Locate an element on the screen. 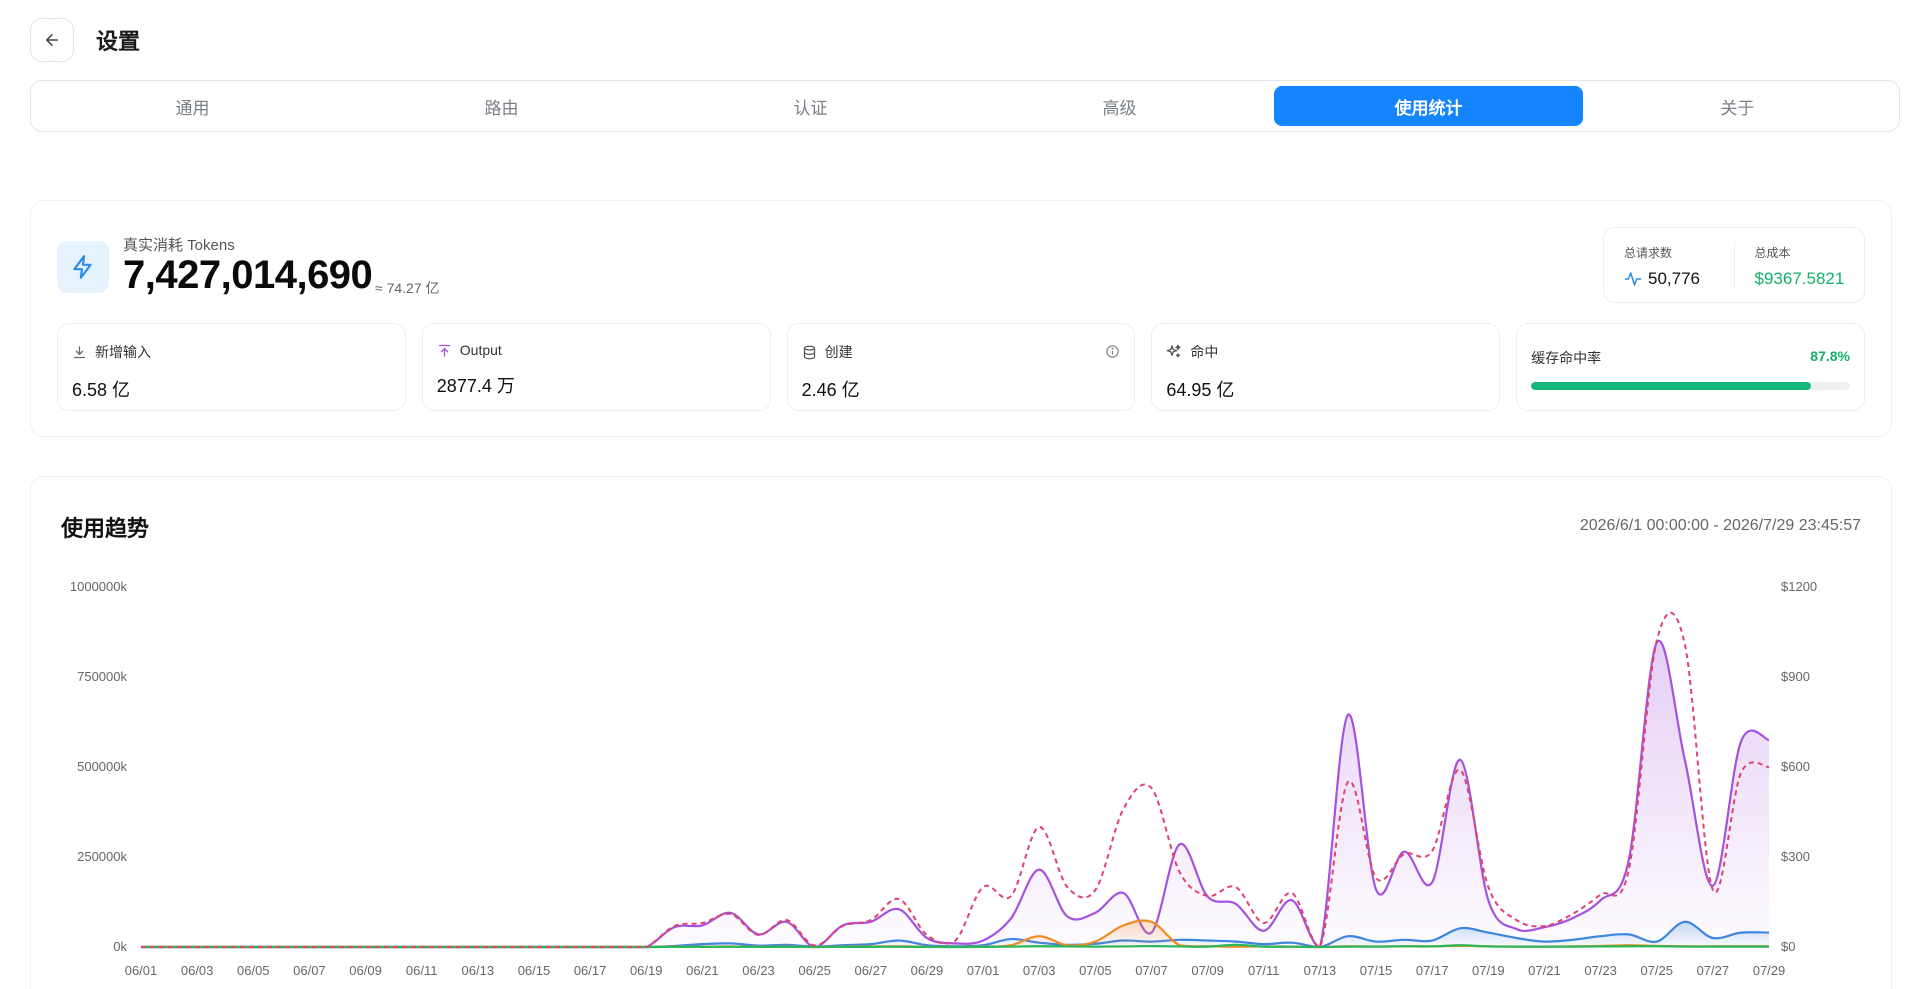 The image size is (1920, 989). x-tick-label: 06/29 is located at coordinates (927, 970).